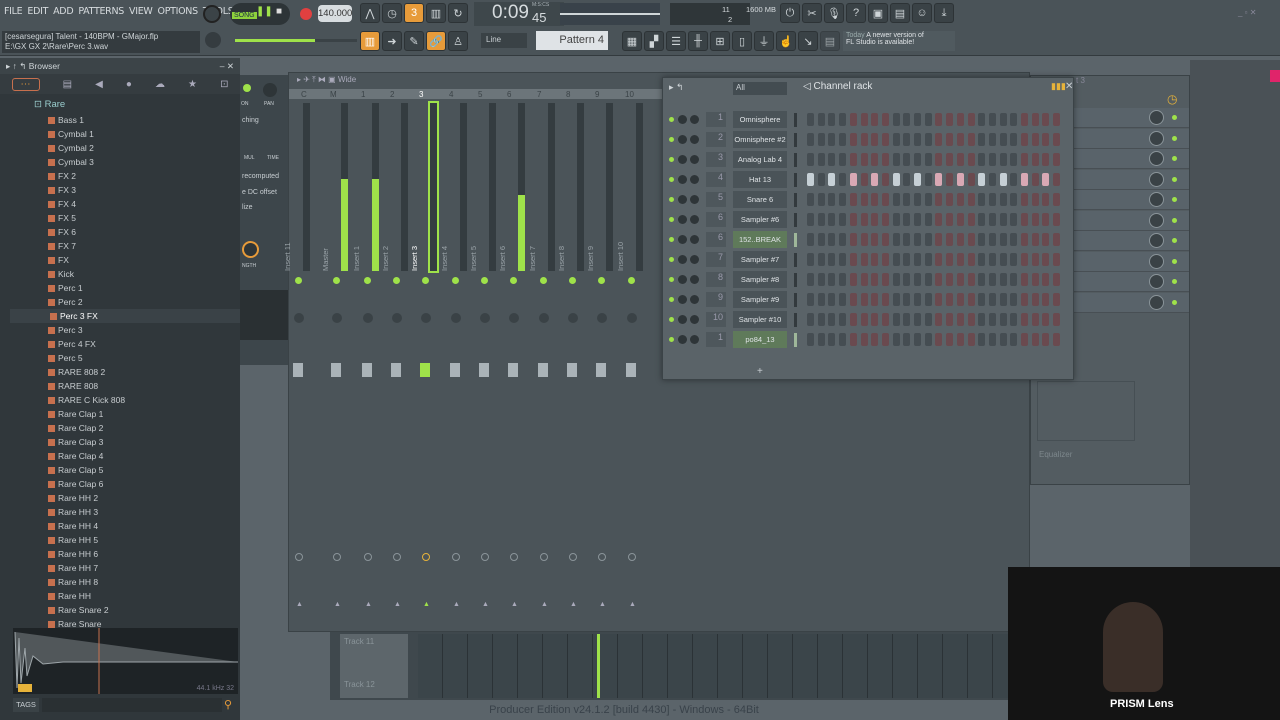 The width and height of the screenshot is (1280, 720). I want to click on close-icon: – ✕, so click(227, 66).